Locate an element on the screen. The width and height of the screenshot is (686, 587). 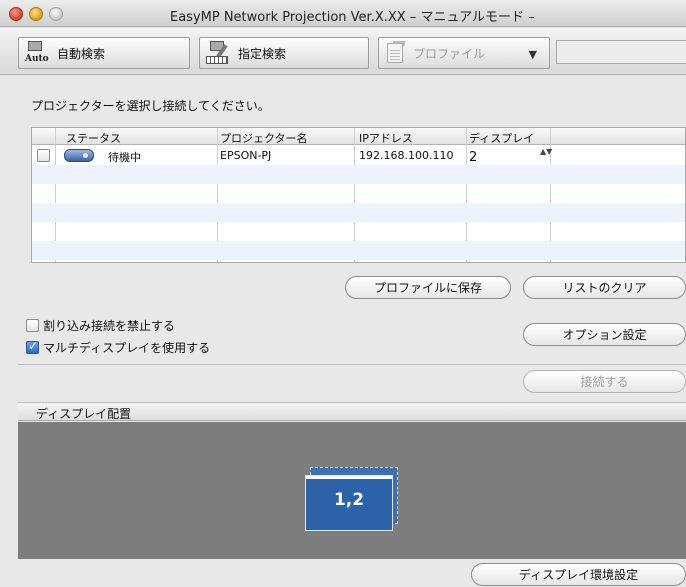
manual-search-button: 指定検索 is located at coordinates (284, 53).